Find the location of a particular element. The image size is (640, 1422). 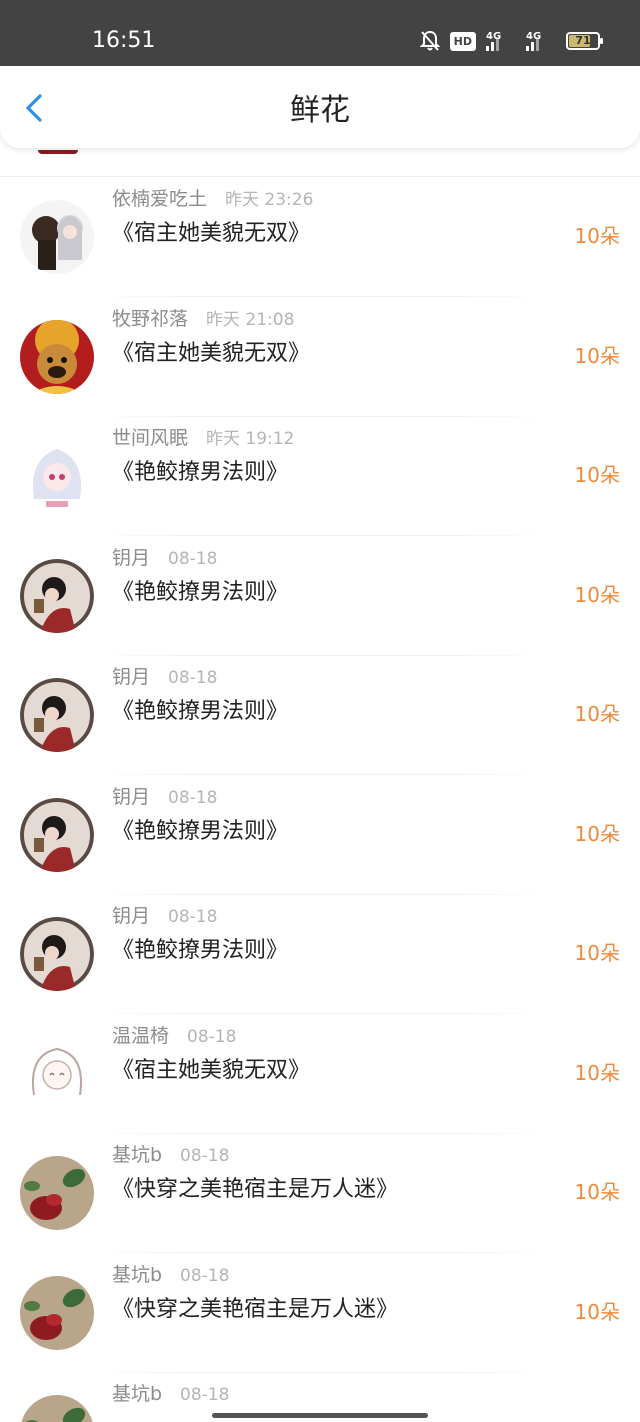

status-bar: 16:51 HD 4G 4G 71 is located at coordinates (320, 33).